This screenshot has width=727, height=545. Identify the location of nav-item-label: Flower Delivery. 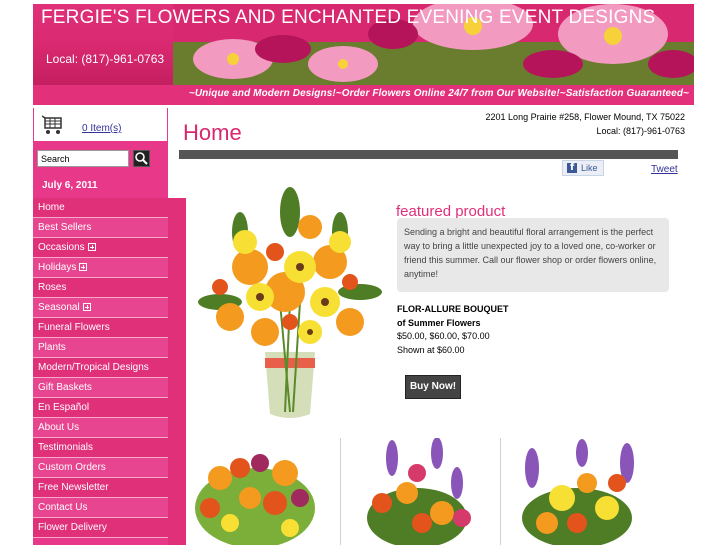
(72, 527).